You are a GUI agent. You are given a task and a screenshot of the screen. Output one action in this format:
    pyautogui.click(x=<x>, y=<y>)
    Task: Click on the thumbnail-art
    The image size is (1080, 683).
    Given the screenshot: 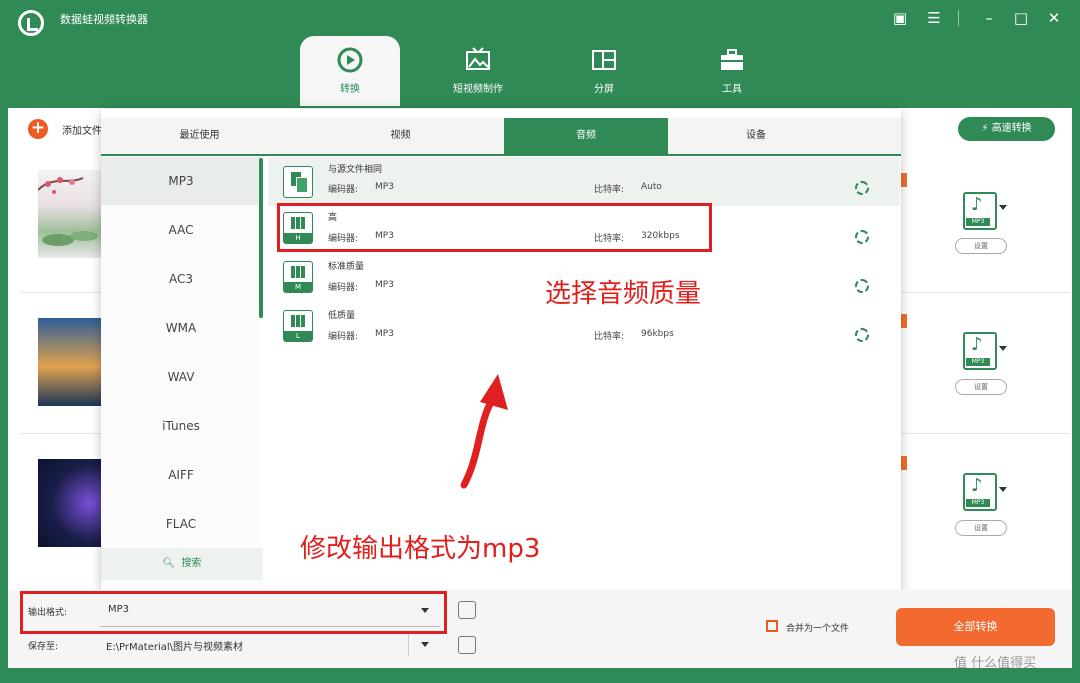 What is the action you would take?
    pyautogui.click(x=67, y=211)
    